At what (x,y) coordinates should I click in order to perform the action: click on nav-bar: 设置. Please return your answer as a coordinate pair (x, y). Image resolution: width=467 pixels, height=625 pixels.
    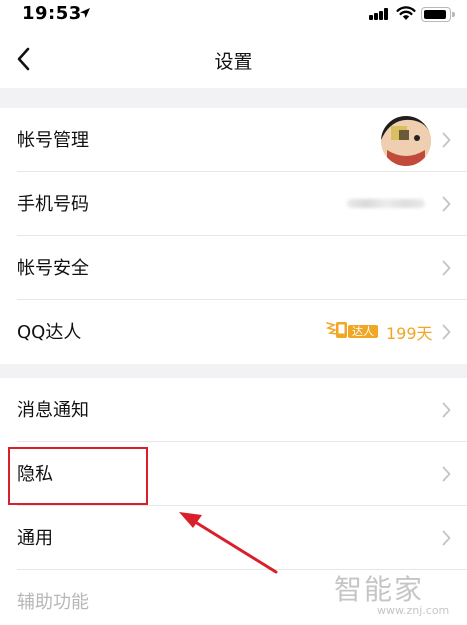
    Looking at the image, I should click on (233, 59).